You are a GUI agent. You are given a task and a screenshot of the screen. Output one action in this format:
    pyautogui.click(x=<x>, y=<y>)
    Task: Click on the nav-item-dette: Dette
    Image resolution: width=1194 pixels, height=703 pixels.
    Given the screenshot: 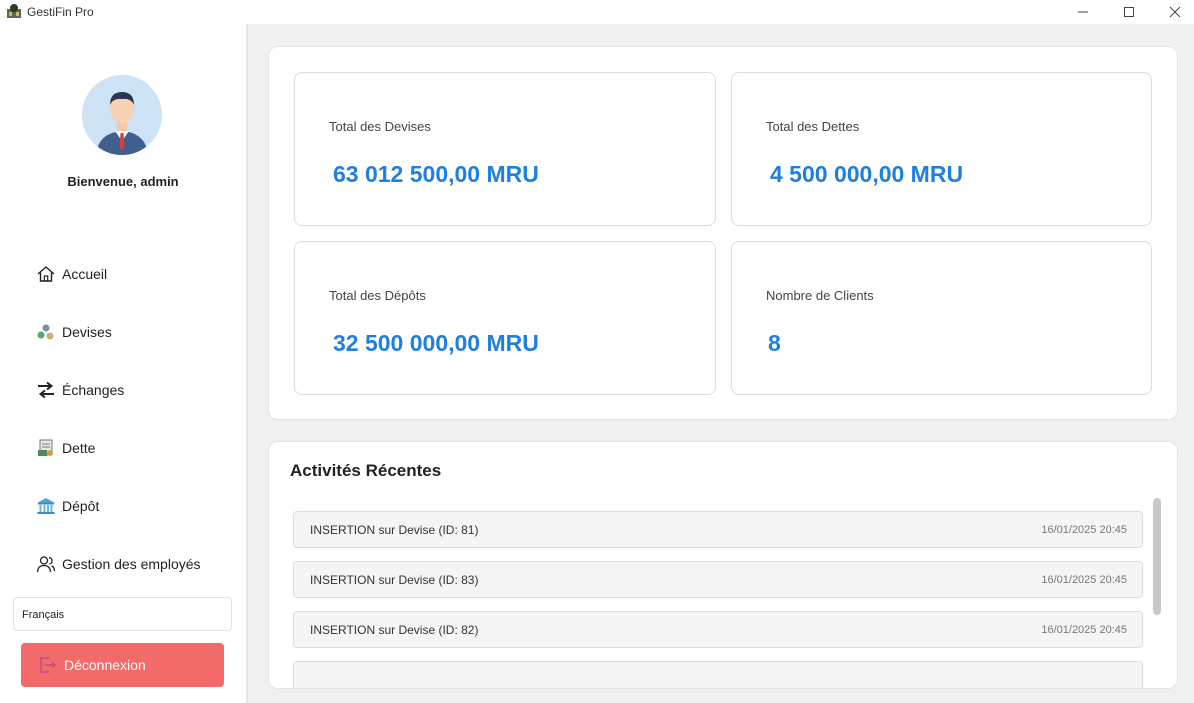 What is the action you would take?
    pyautogui.click(x=65, y=448)
    